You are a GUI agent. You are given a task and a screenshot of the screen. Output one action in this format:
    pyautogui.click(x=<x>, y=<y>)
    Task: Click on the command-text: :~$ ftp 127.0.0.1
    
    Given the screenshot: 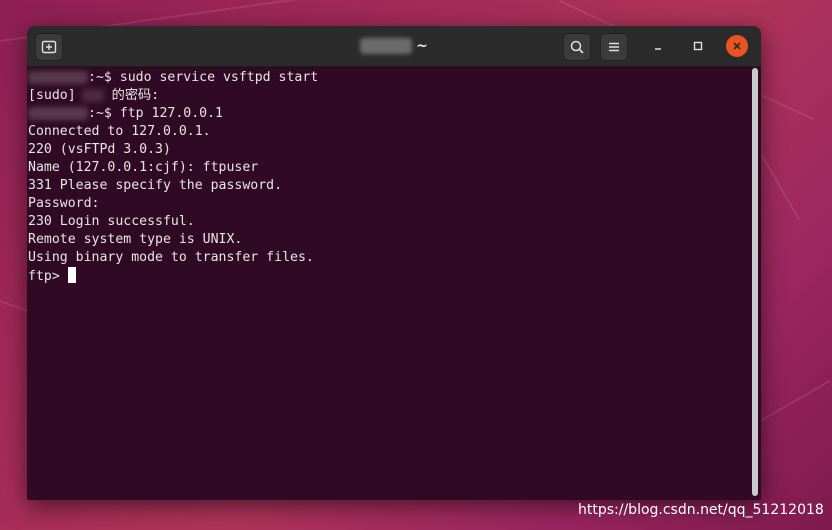 What is the action you would take?
    pyautogui.click(x=155, y=113)
    